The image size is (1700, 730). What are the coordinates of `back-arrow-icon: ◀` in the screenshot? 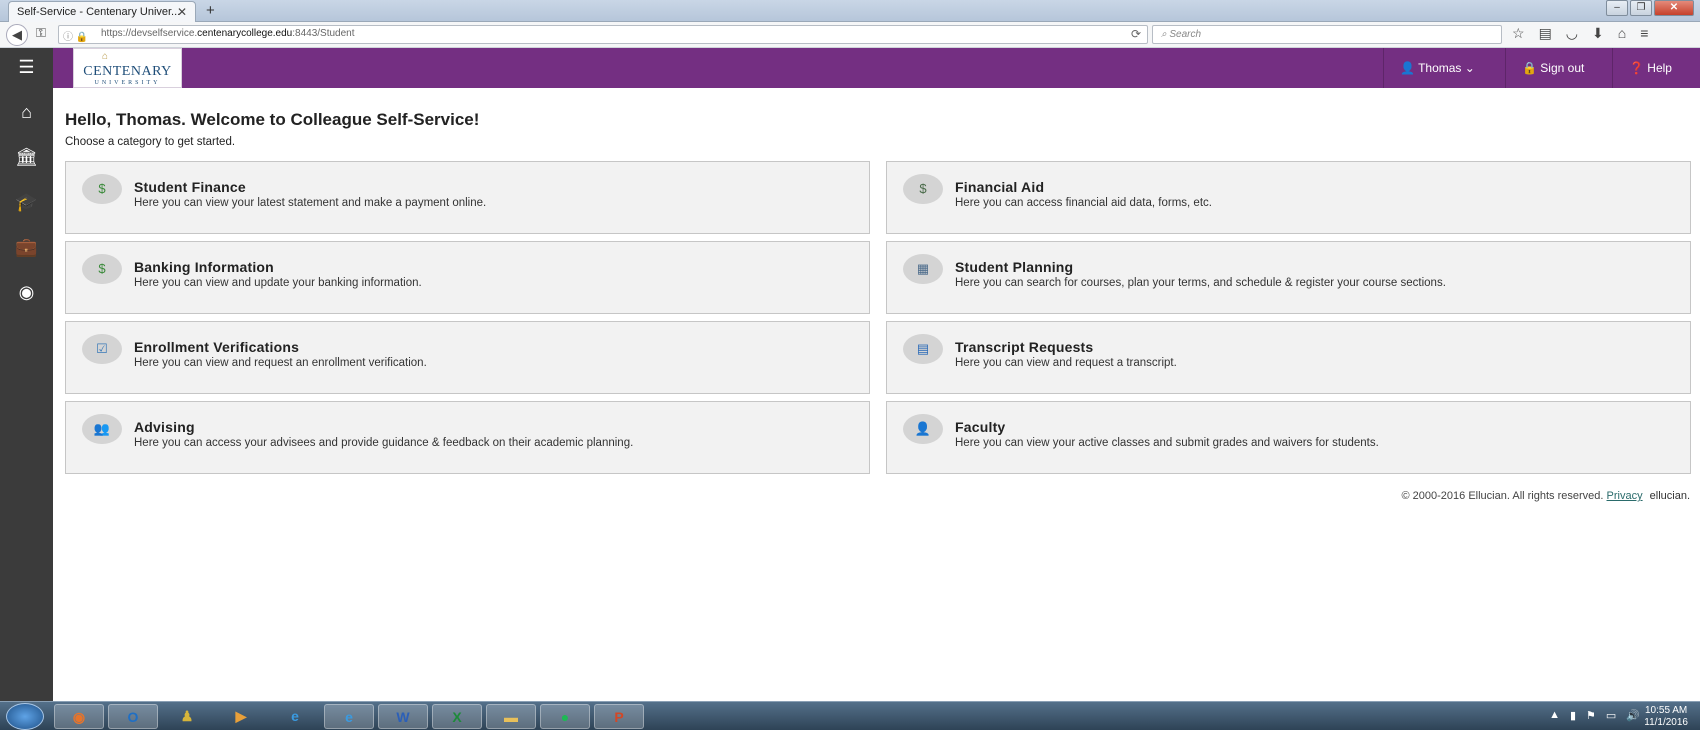 It's located at (17, 35).